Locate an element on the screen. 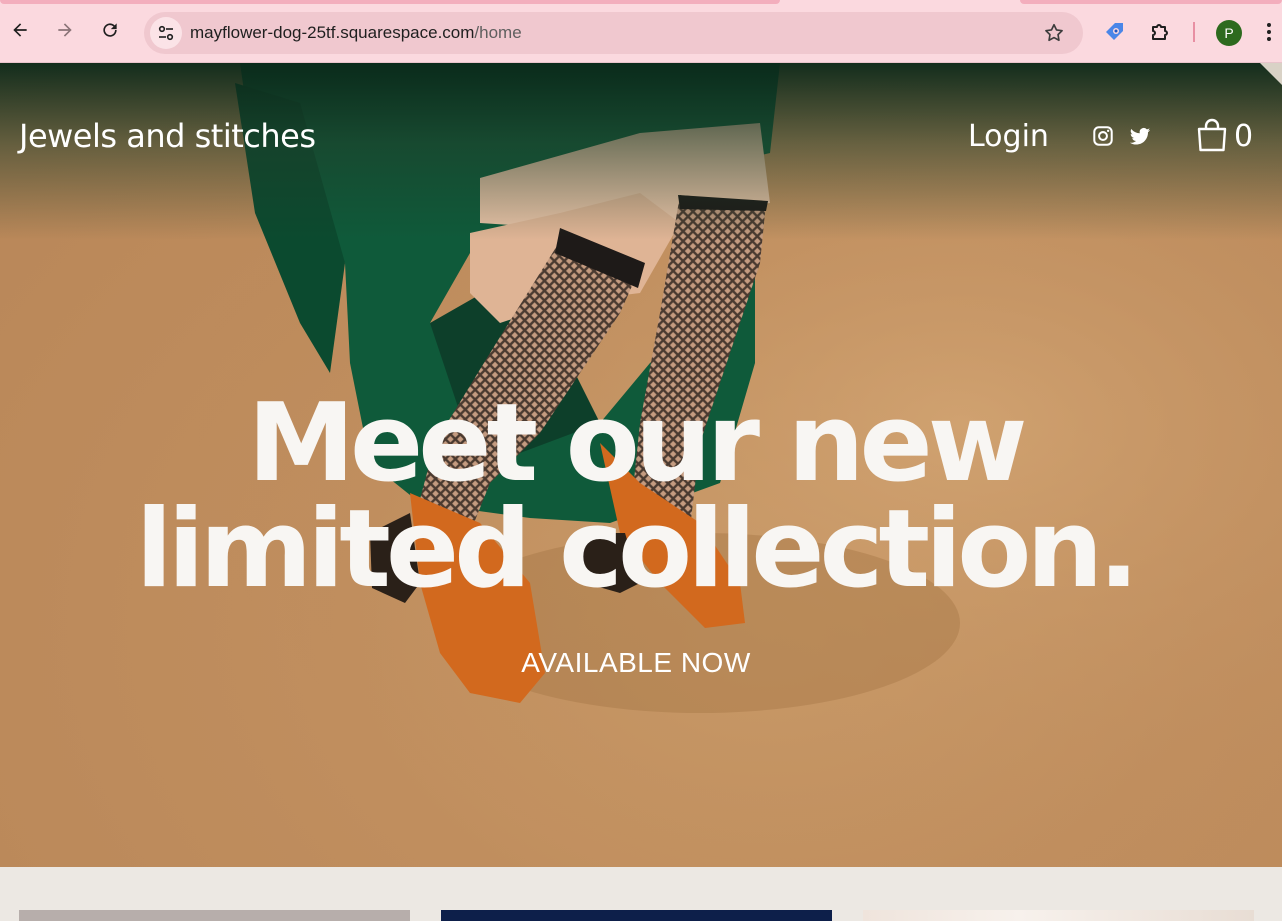 The height and width of the screenshot is (921, 1282). forward-button is located at coordinates (65, 30).